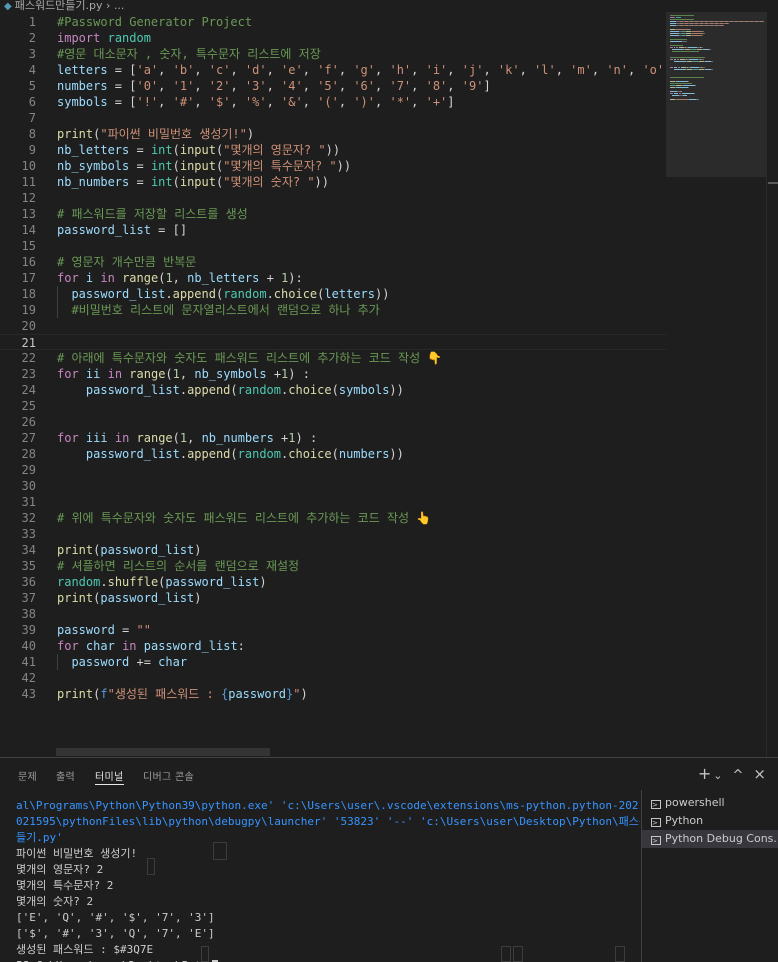 Image resolution: width=778 pixels, height=962 pixels. I want to click on code-line: 26, so click(333, 422).